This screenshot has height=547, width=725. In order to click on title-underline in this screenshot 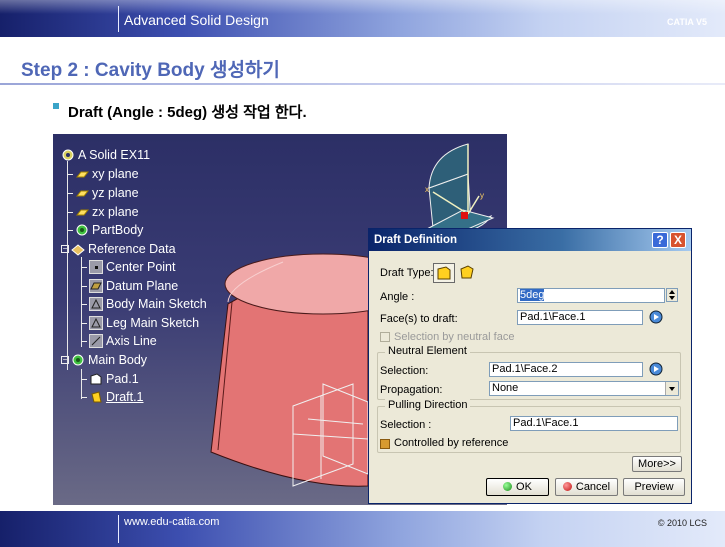, I will do `click(362, 84)`.